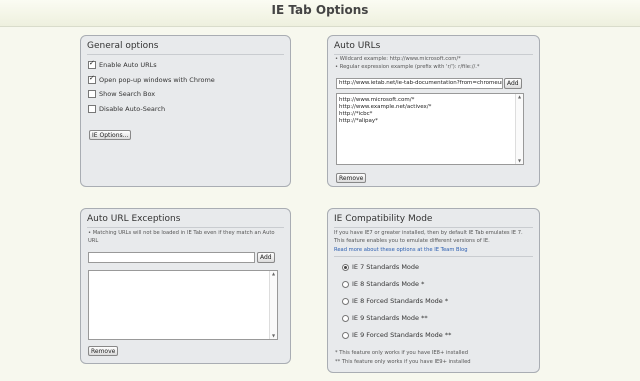 The height and width of the screenshot is (381, 640). What do you see at coordinates (400, 301) in the screenshot?
I see `radio-label: IE 8 Forced Standards Mode *` at bounding box center [400, 301].